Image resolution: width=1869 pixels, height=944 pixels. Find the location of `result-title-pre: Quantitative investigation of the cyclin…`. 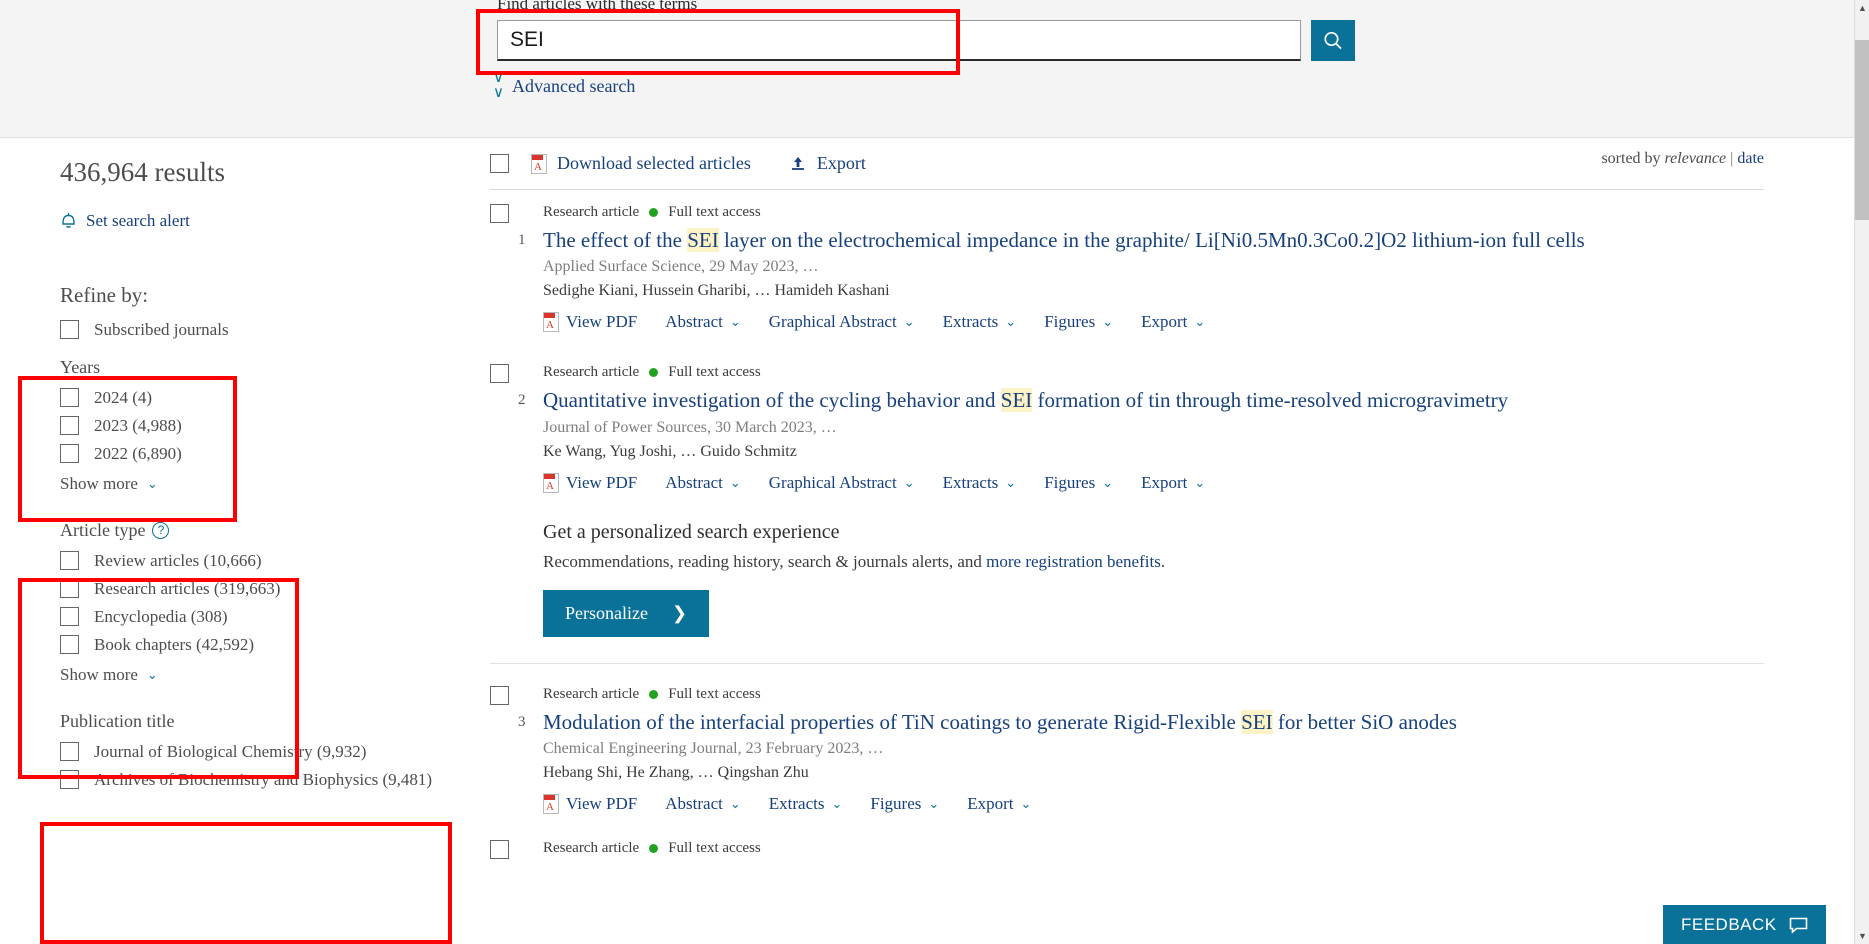

result-title-pre: Quantitative investigation of the cyclin… is located at coordinates (772, 400).